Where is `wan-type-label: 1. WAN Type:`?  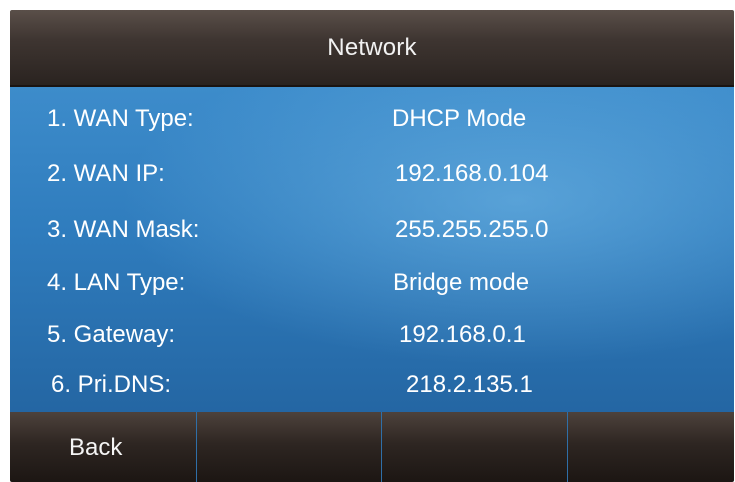
wan-type-label: 1. WAN Type: is located at coordinates (120, 118).